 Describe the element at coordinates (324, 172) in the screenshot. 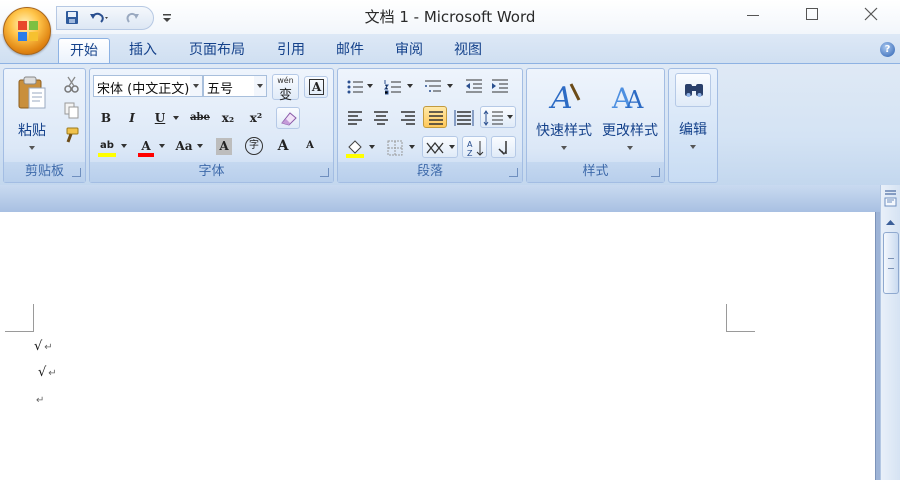

I see `font-launcher-icon` at that location.